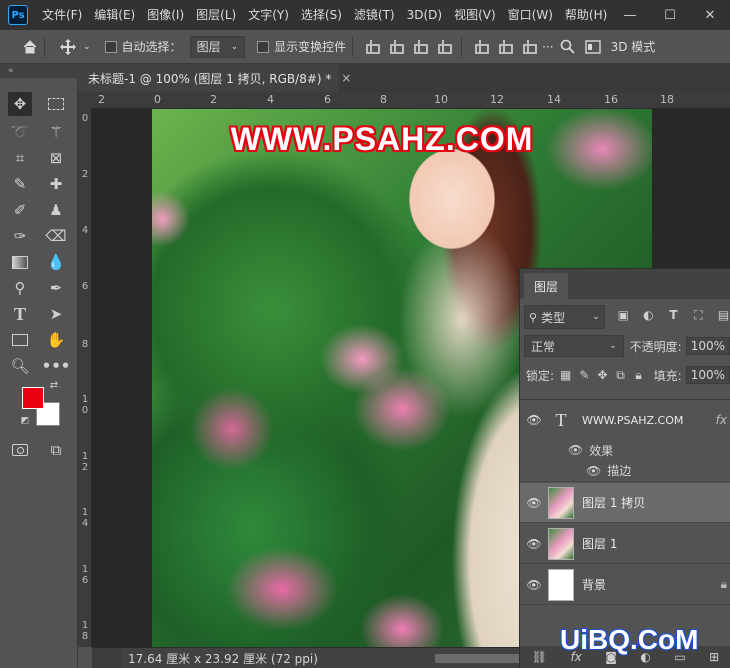  Describe the element at coordinates (462, 46) in the screenshot. I see `divider` at that location.